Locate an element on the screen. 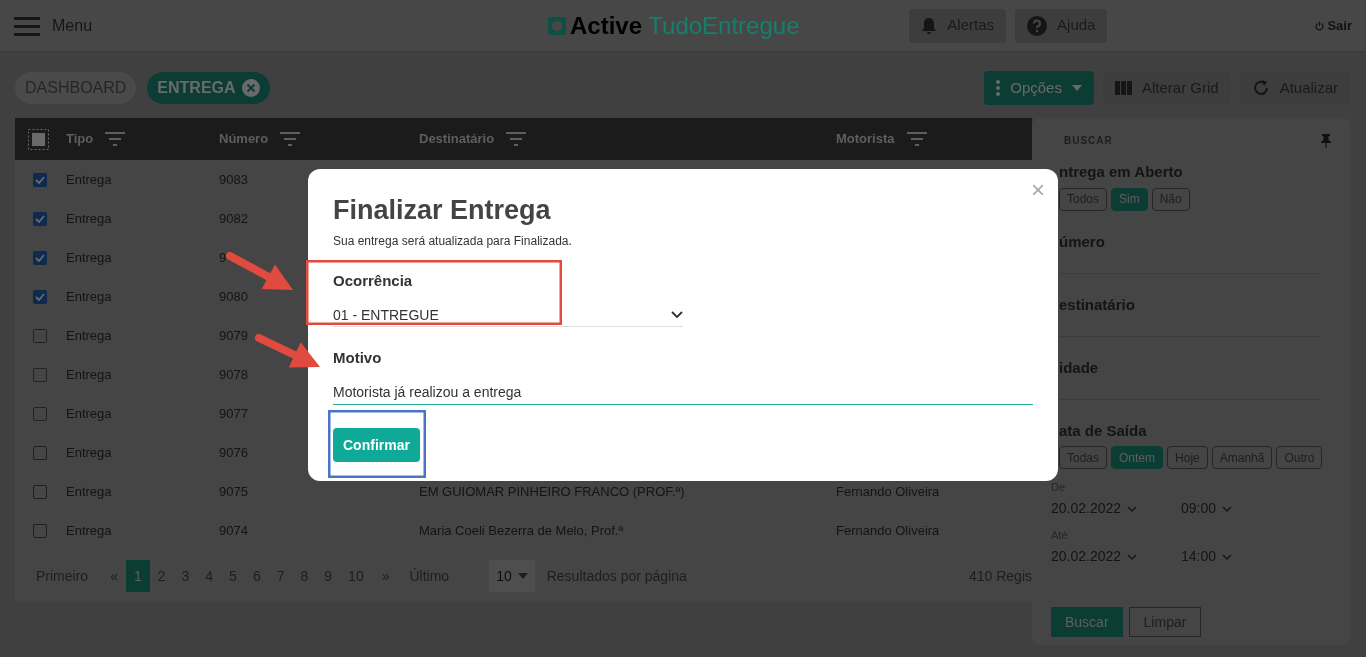 This screenshot has width=1366, height=657. columns-icon is located at coordinates (1123, 88).